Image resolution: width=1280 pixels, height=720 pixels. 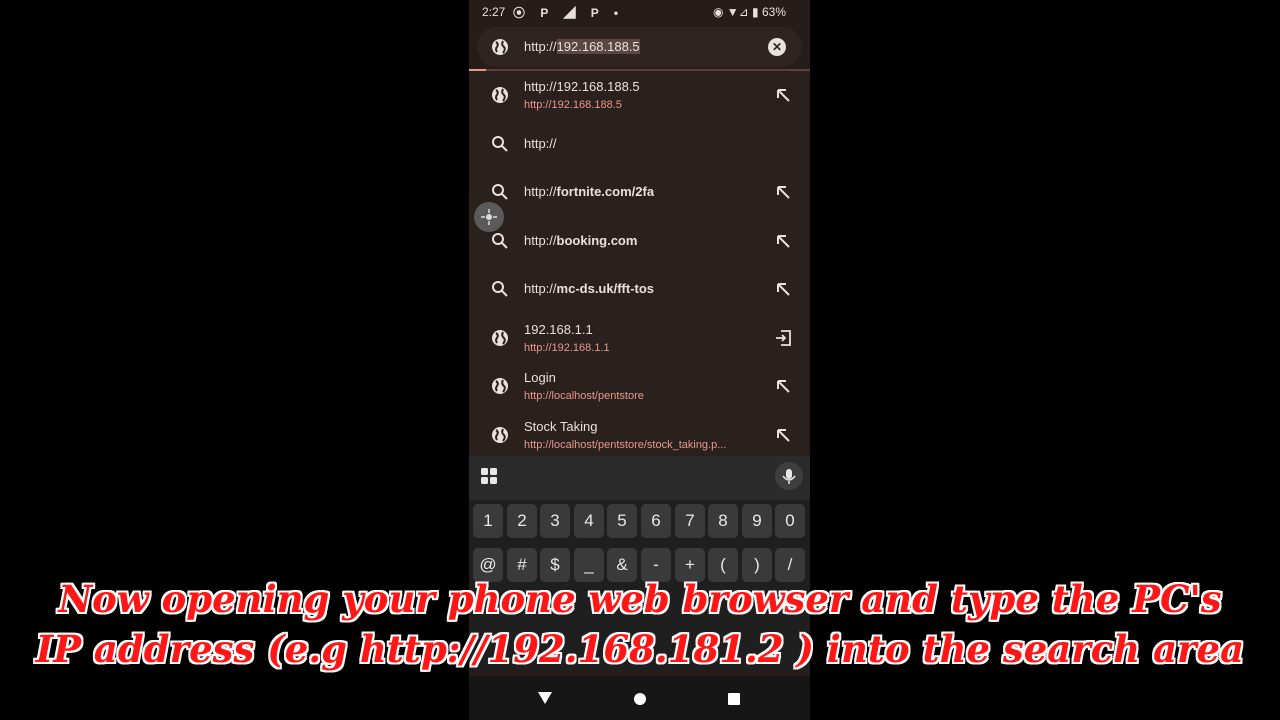 I want to click on recents-icon, so click(x=734, y=699).